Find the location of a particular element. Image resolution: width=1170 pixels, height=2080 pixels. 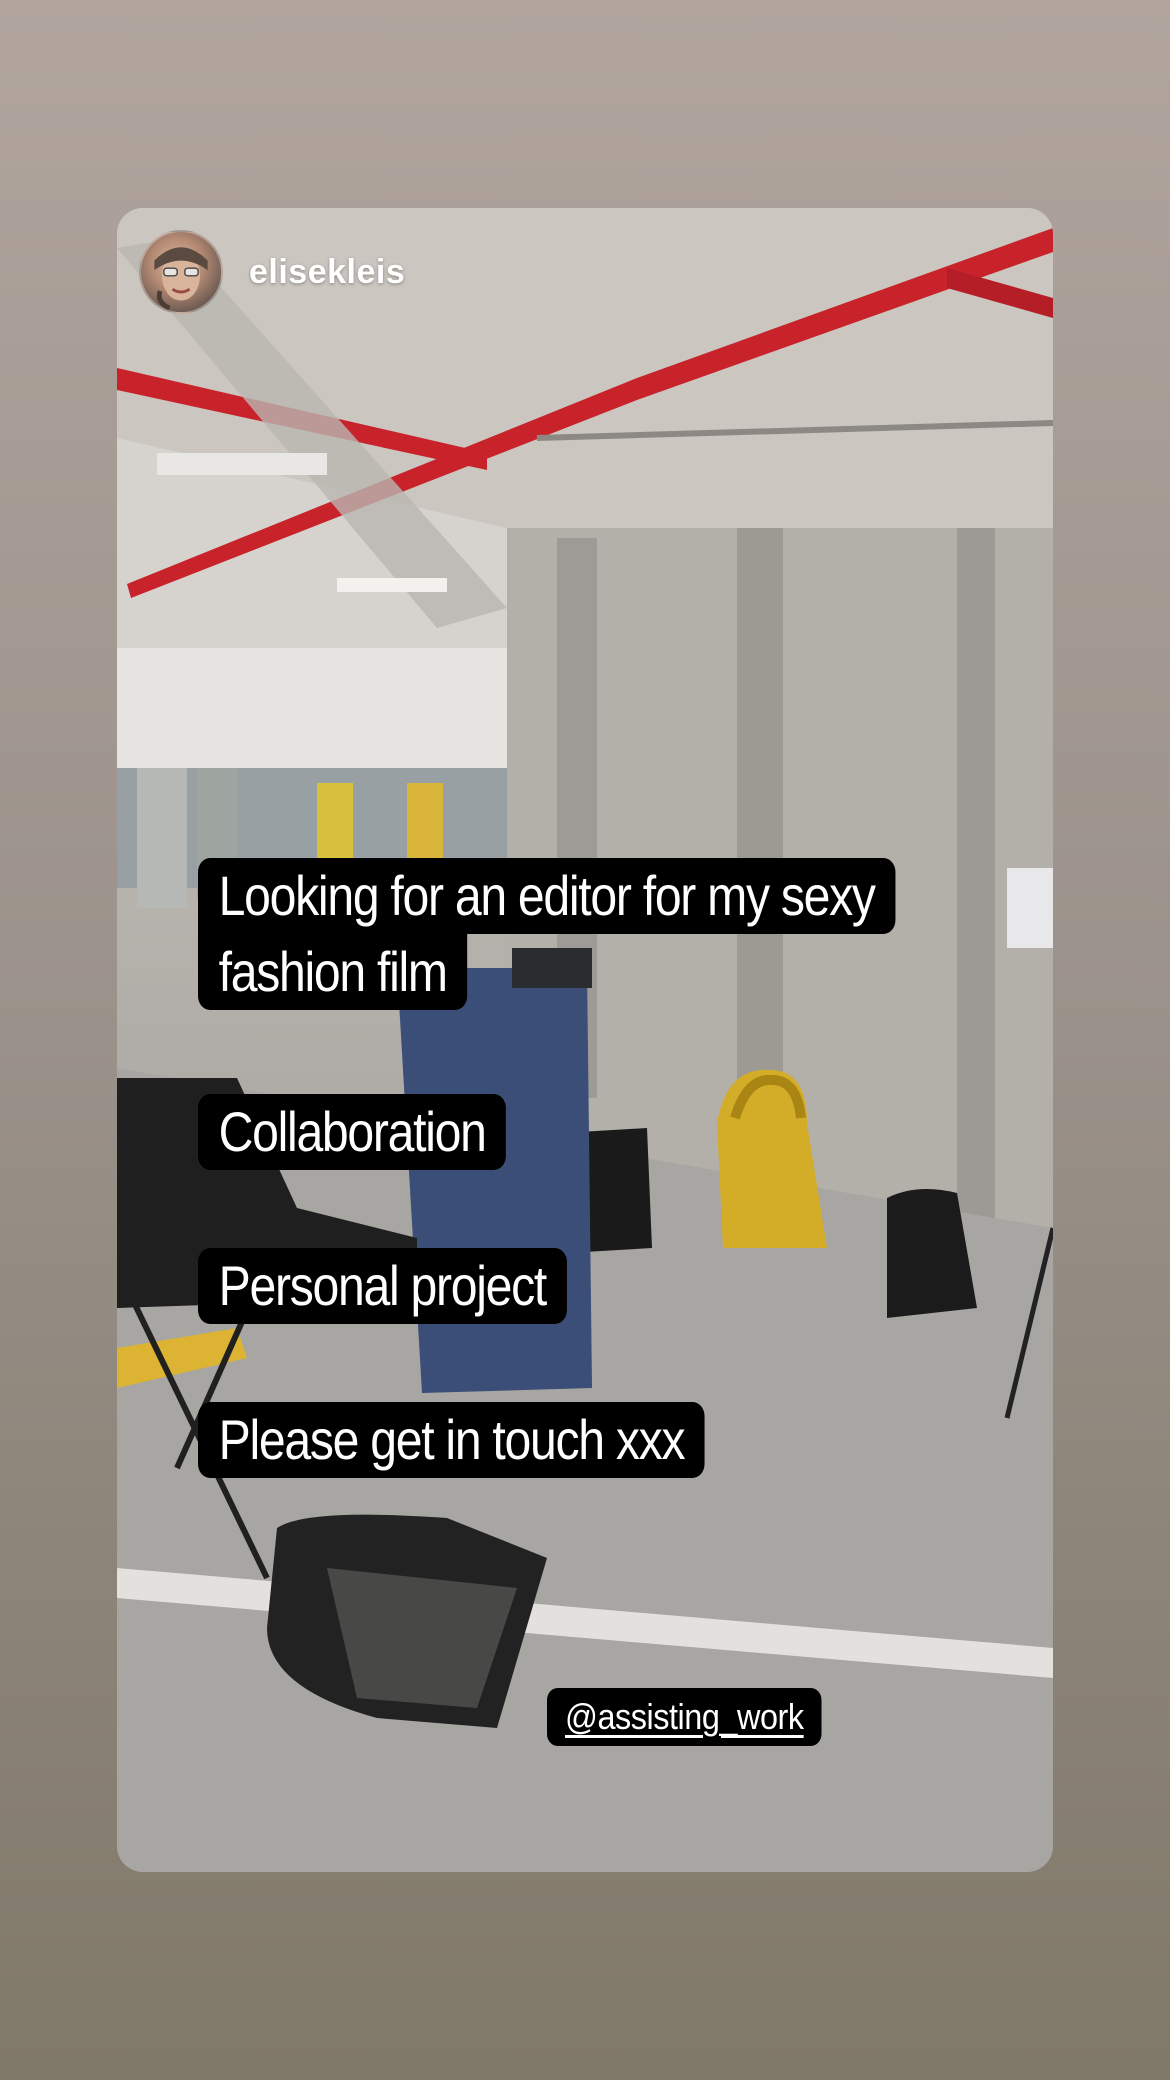

caption-2: Collaboration is located at coordinates (377, 1132).